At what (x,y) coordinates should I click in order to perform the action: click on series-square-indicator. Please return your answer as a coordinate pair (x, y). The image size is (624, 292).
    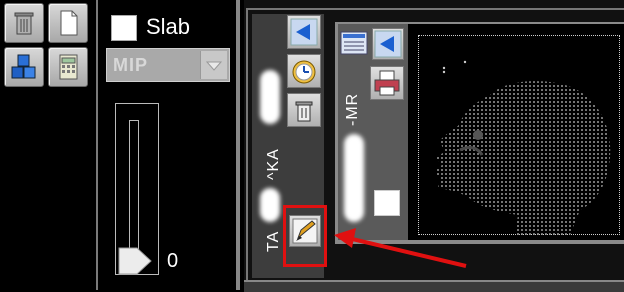
    Looking at the image, I should click on (387, 203).